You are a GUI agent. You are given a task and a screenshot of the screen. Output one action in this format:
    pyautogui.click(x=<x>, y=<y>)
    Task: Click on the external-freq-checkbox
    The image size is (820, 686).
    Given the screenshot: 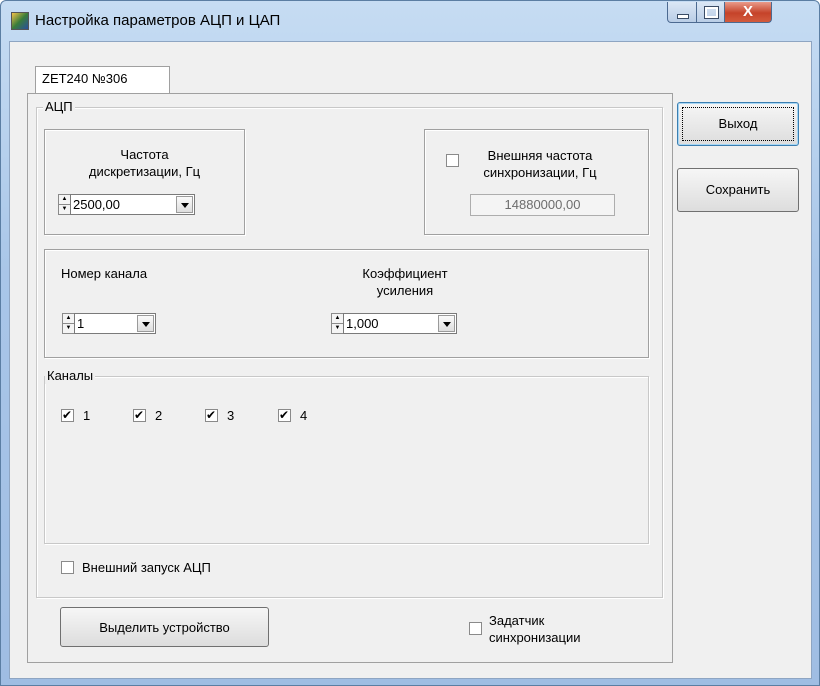 What is the action you would take?
    pyautogui.click(x=452, y=160)
    